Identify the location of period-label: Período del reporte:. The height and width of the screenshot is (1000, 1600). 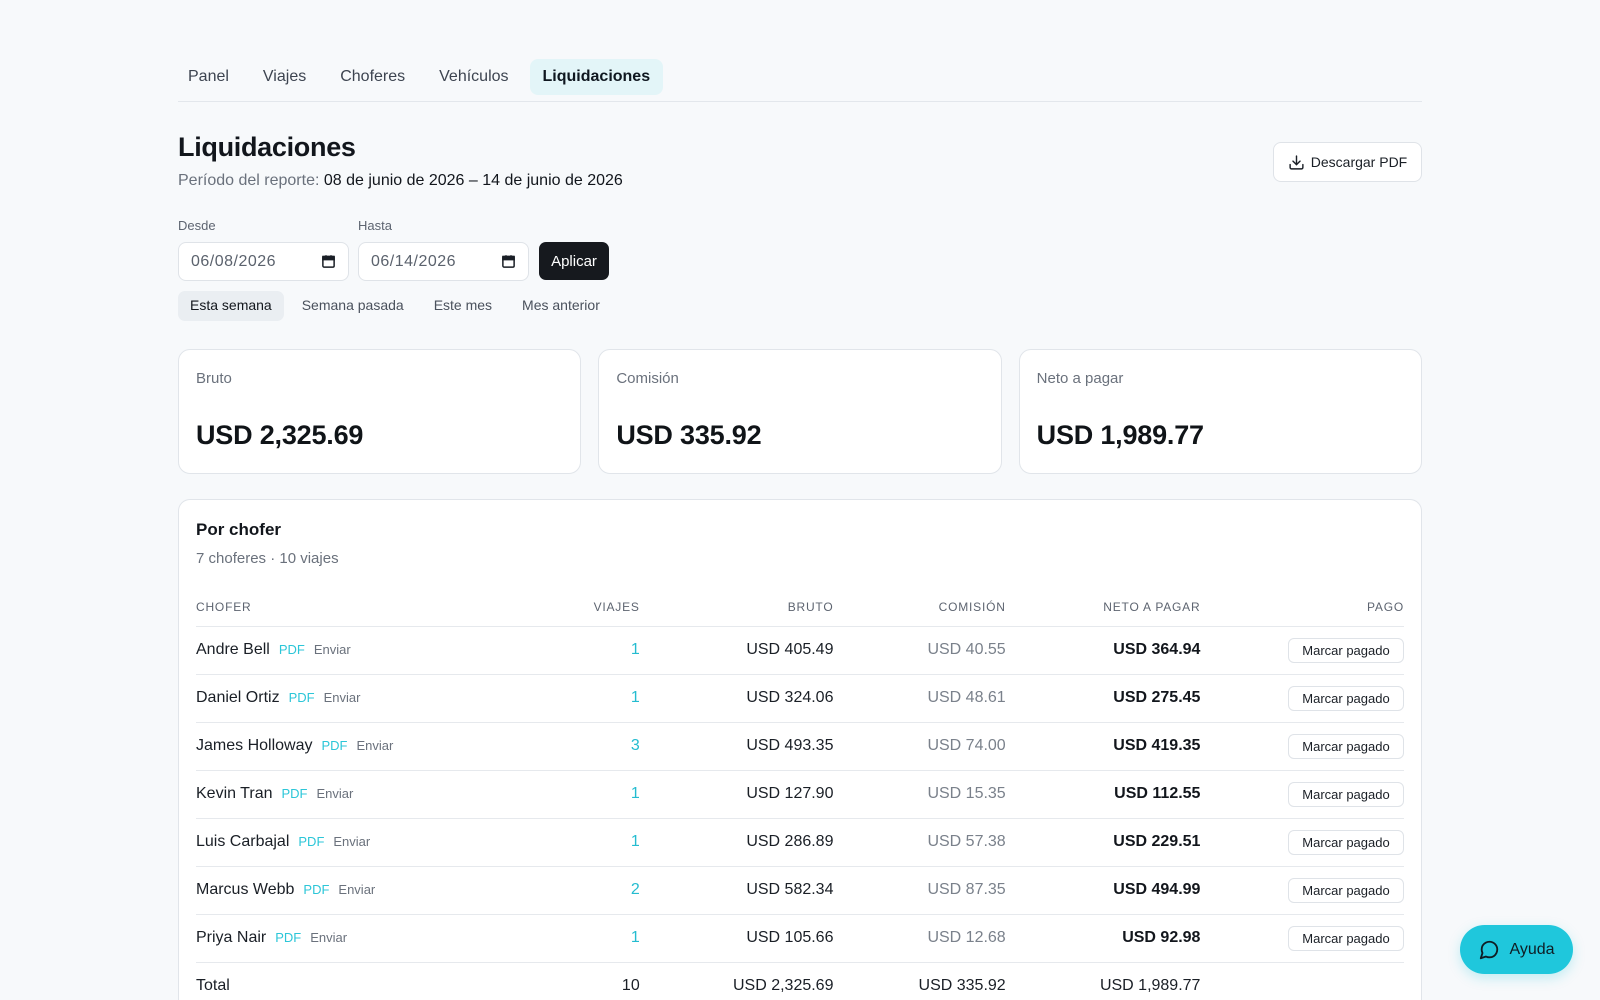
(249, 180).